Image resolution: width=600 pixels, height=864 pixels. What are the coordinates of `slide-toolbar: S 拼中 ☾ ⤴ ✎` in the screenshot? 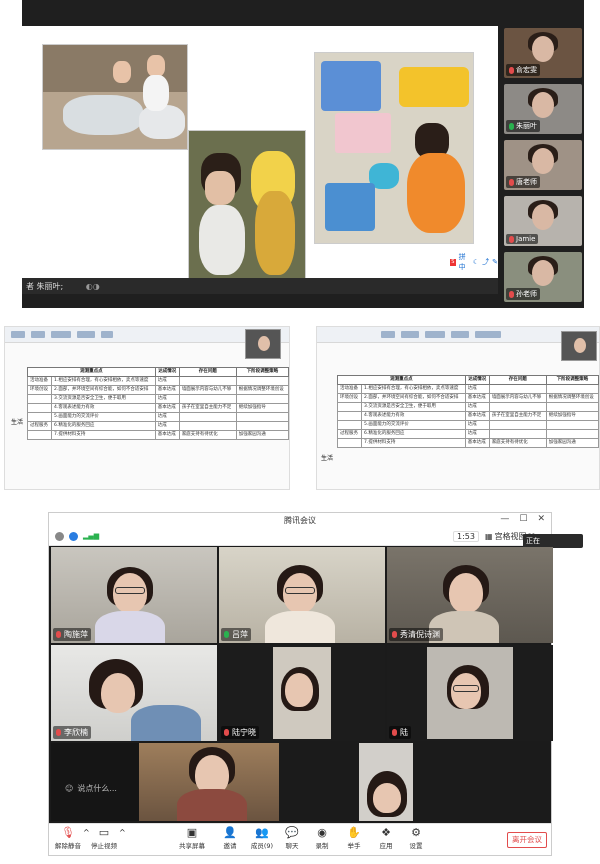 It's located at (474, 262).